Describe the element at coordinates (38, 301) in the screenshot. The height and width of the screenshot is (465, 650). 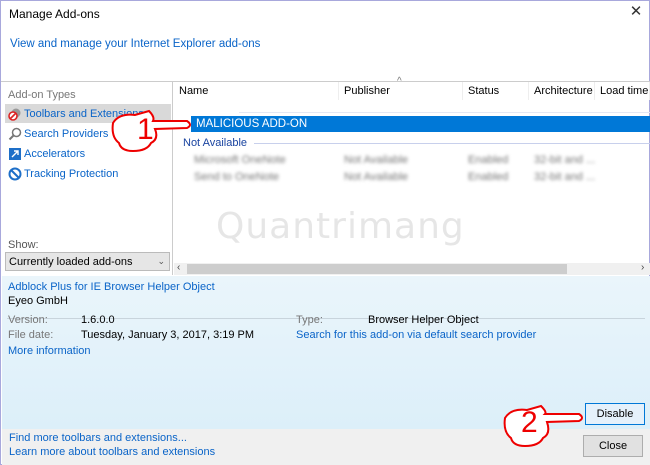
I see `addon-company: Eyeo GmbH` at that location.